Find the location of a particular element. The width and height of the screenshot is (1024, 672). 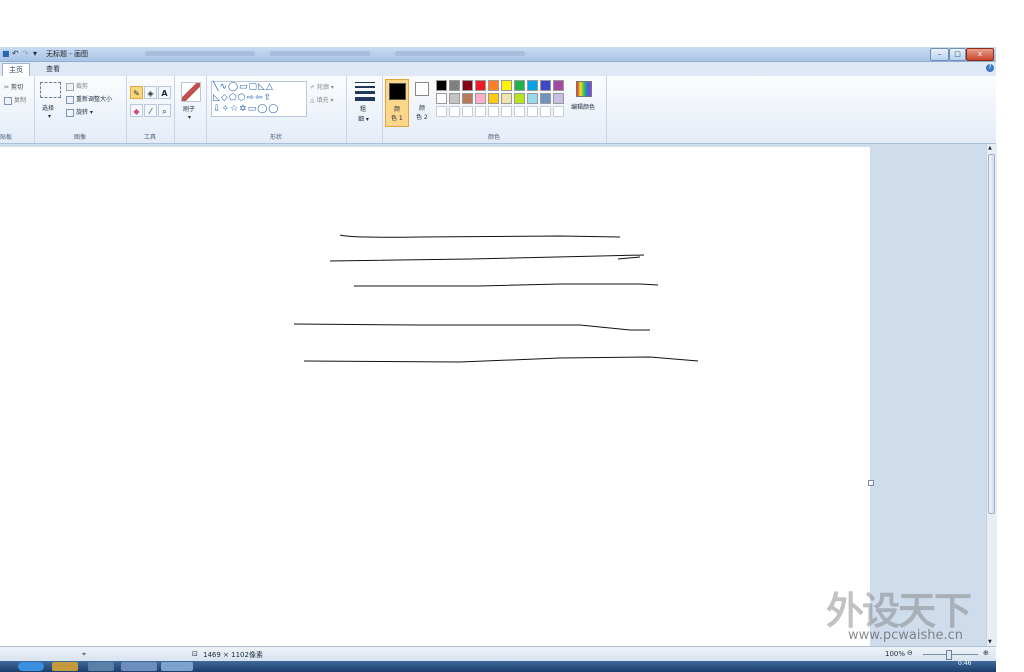

fill-button: ◬ 填充 ▾ is located at coordinates (321, 99).